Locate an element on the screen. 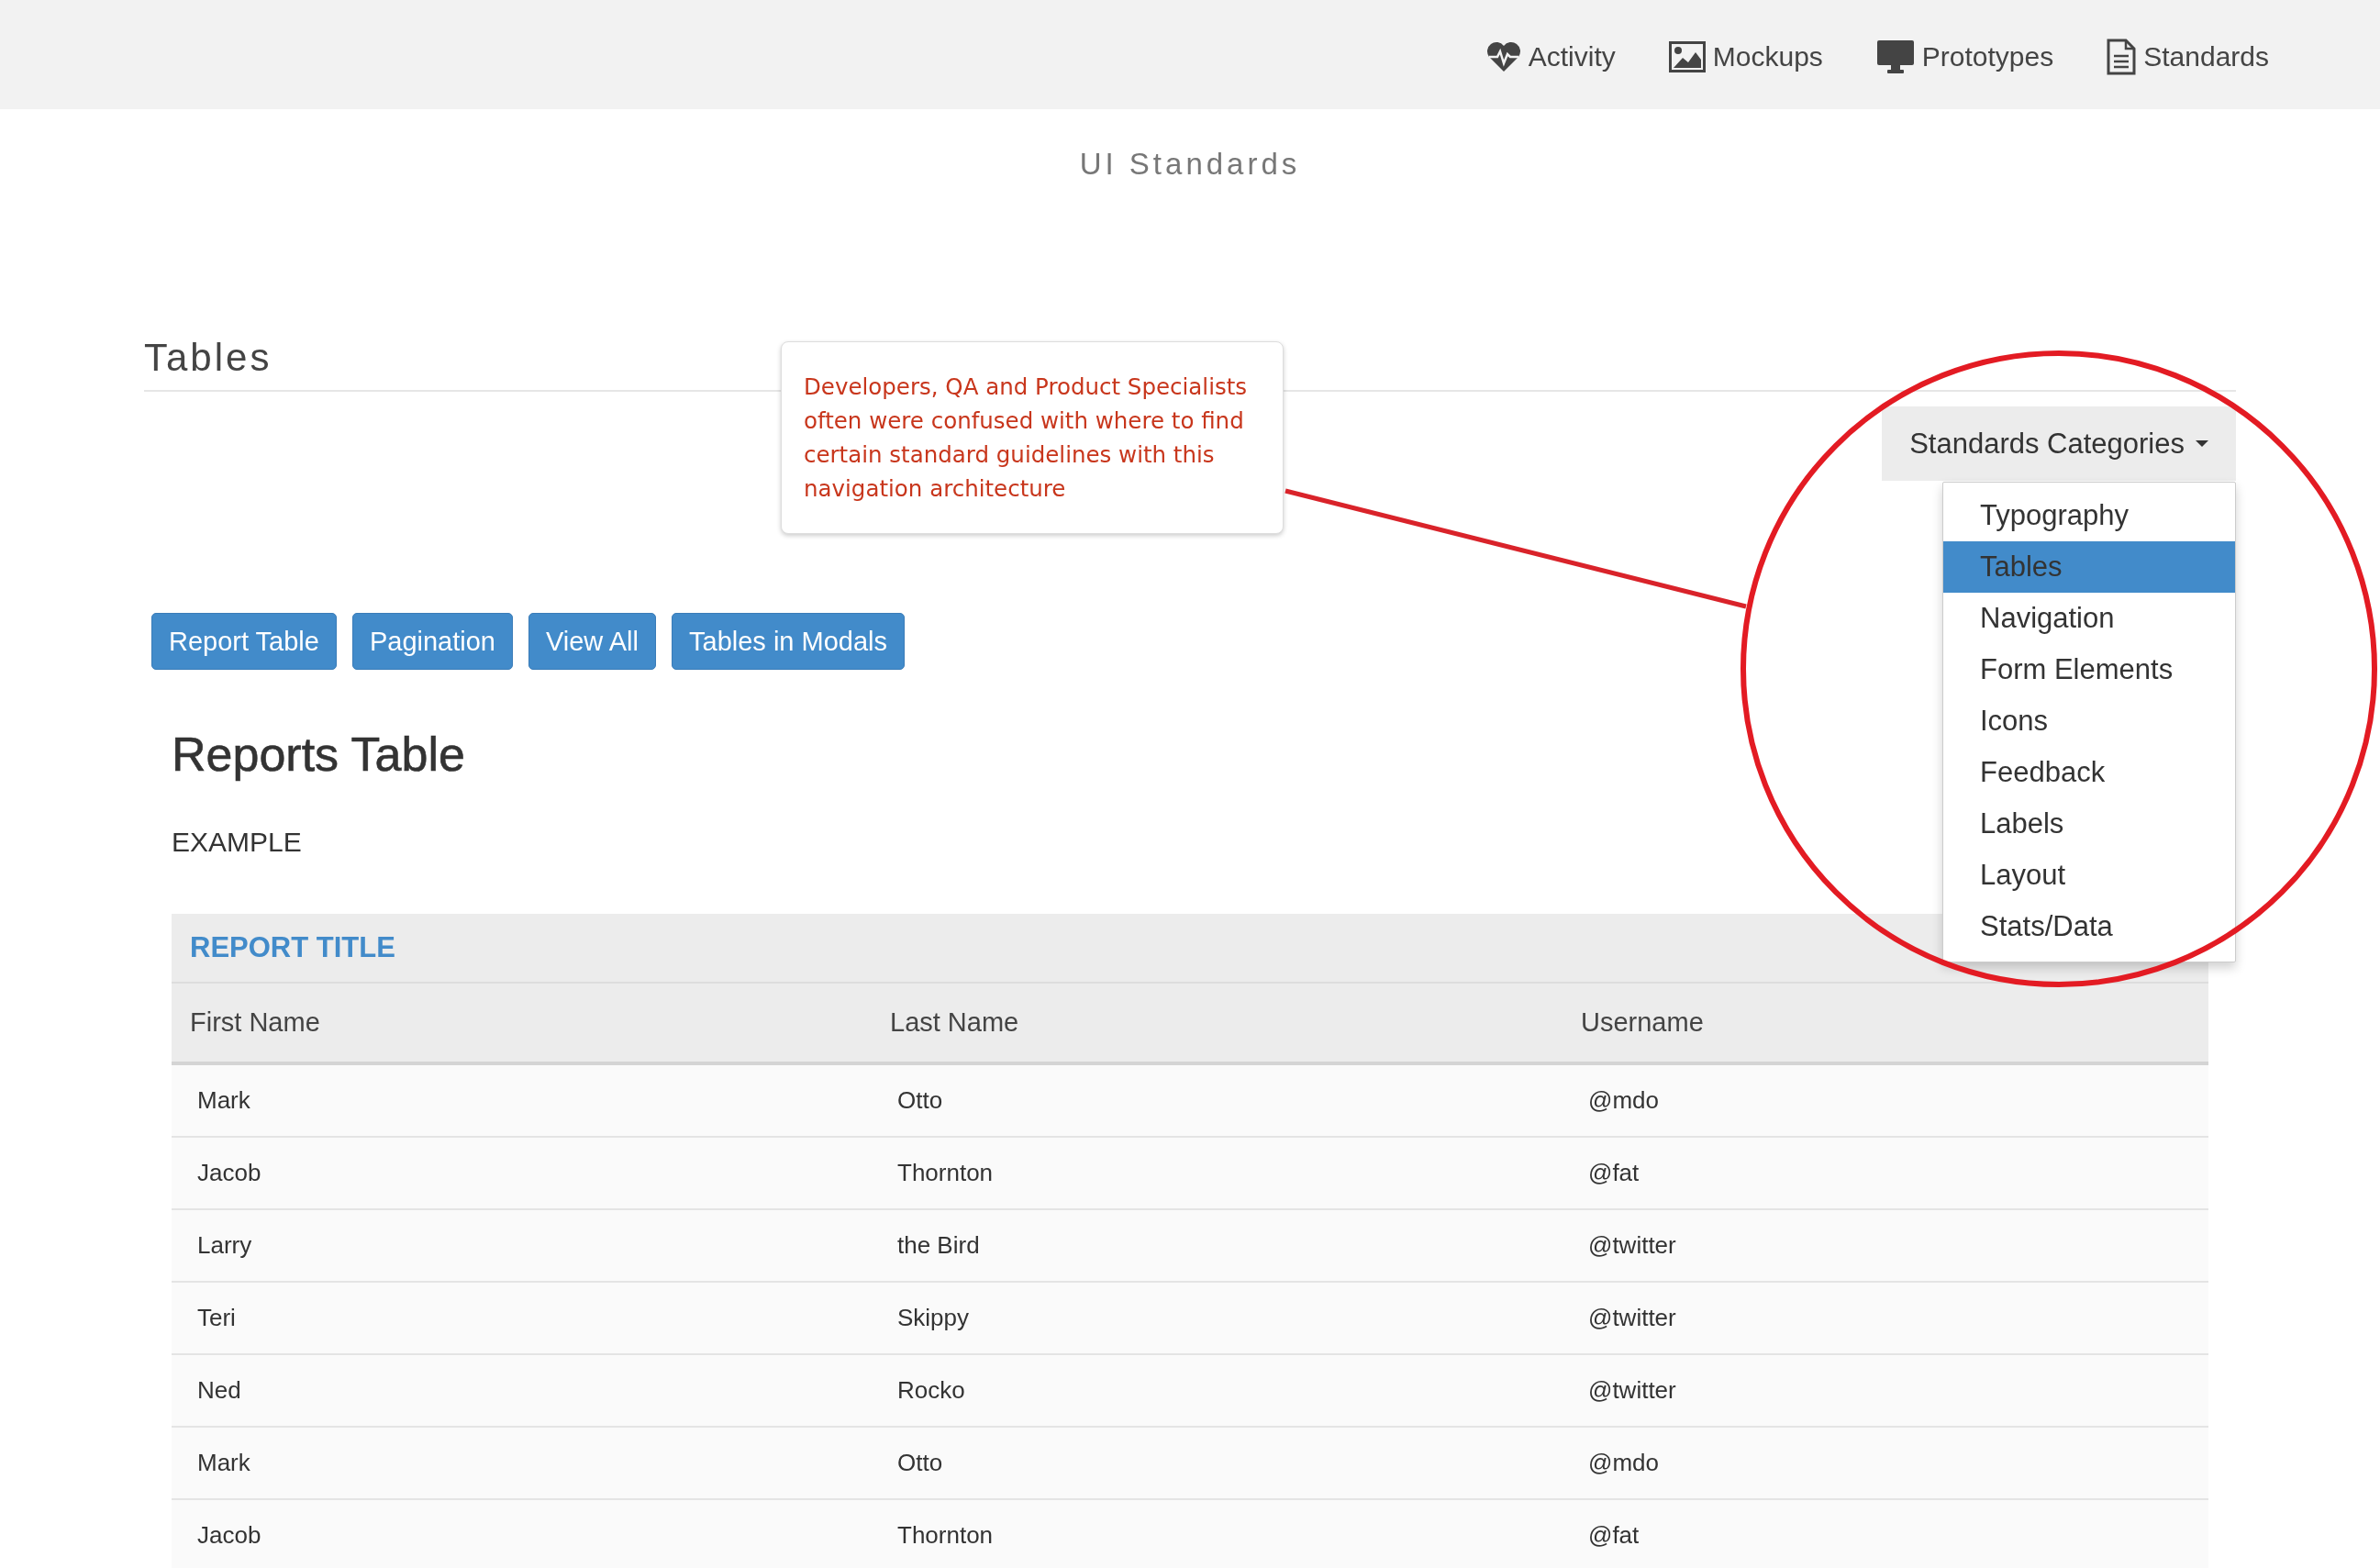 This screenshot has height=1568, width=2380. page-heading: Reports Table is located at coordinates (318, 754).